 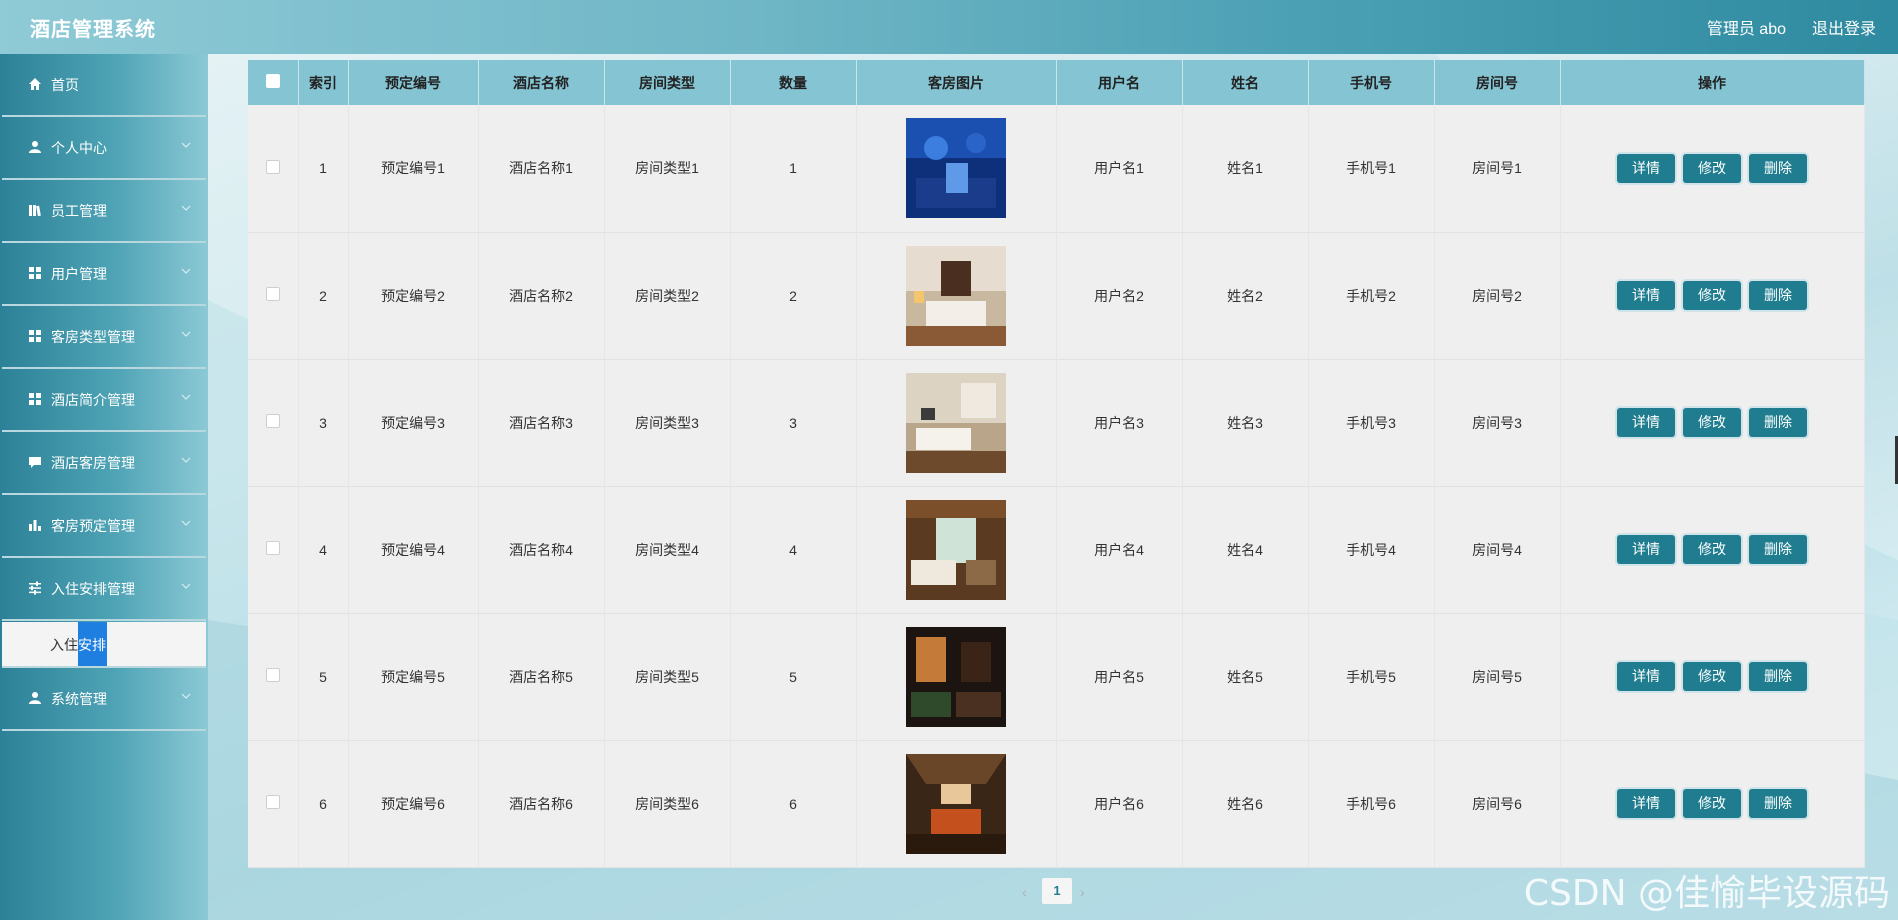 What do you see at coordinates (1497, 803) in the screenshot?
I see `cell-room-no: 房间号6` at bounding box center [1497, 803].